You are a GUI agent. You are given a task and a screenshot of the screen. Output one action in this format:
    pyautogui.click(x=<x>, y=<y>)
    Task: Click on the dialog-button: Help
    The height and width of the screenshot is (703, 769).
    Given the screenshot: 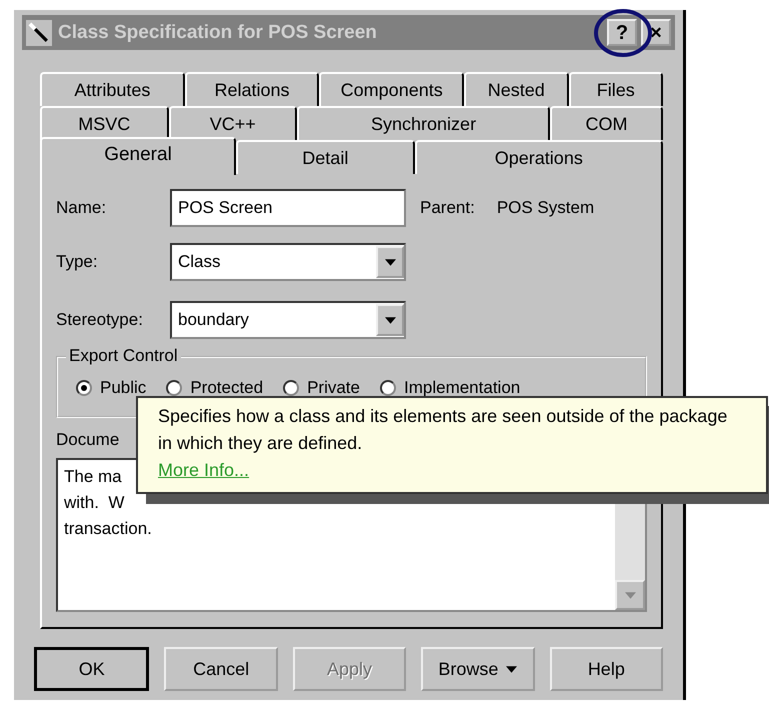 What is the action you would take?
    pyautogui.click(x=607, y=669)
    